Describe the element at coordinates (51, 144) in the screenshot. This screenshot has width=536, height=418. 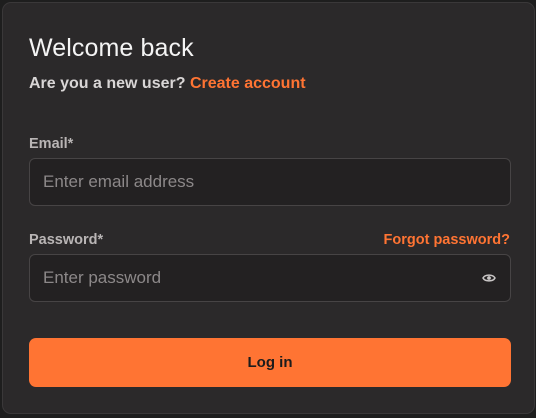
I see `email-label: Email*` at that location.